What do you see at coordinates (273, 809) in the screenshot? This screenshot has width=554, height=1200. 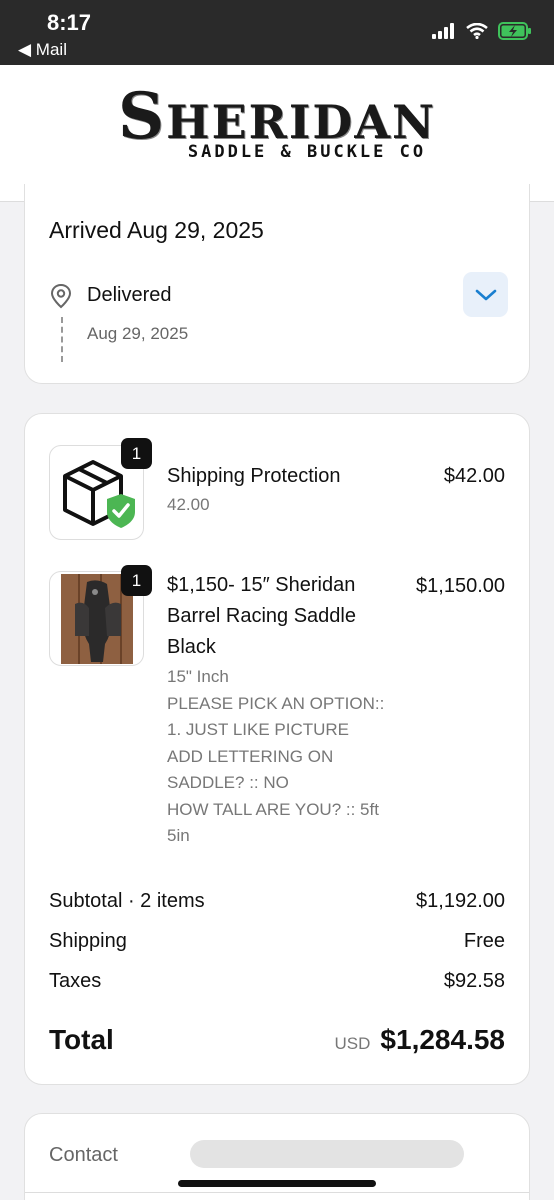 I see `item-detail: HOW TALL ARE YOU? :: 5ft` at bounding box center [273, 809].